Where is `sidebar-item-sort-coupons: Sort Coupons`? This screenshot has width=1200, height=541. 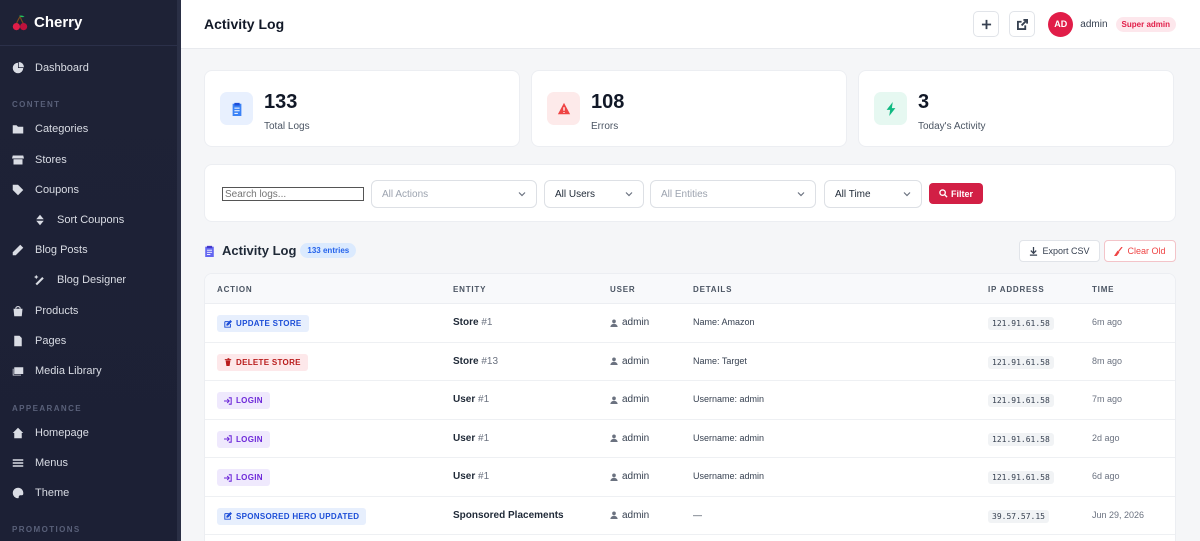
sidebar-item-sort-coupons: Sort Coupons is located at coordinates (88, 220).